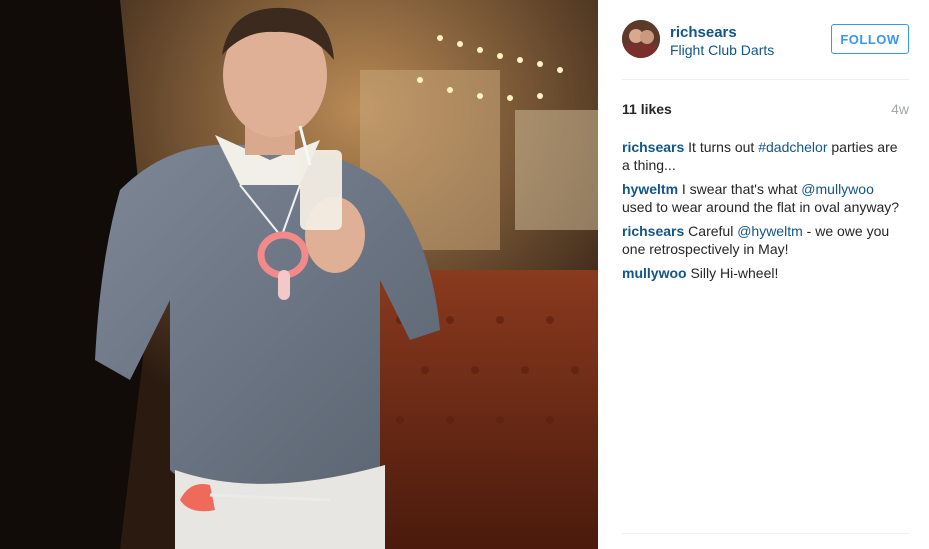 The image size is (929, 549). I want to click on post-age: 4w, so click(900, 109).